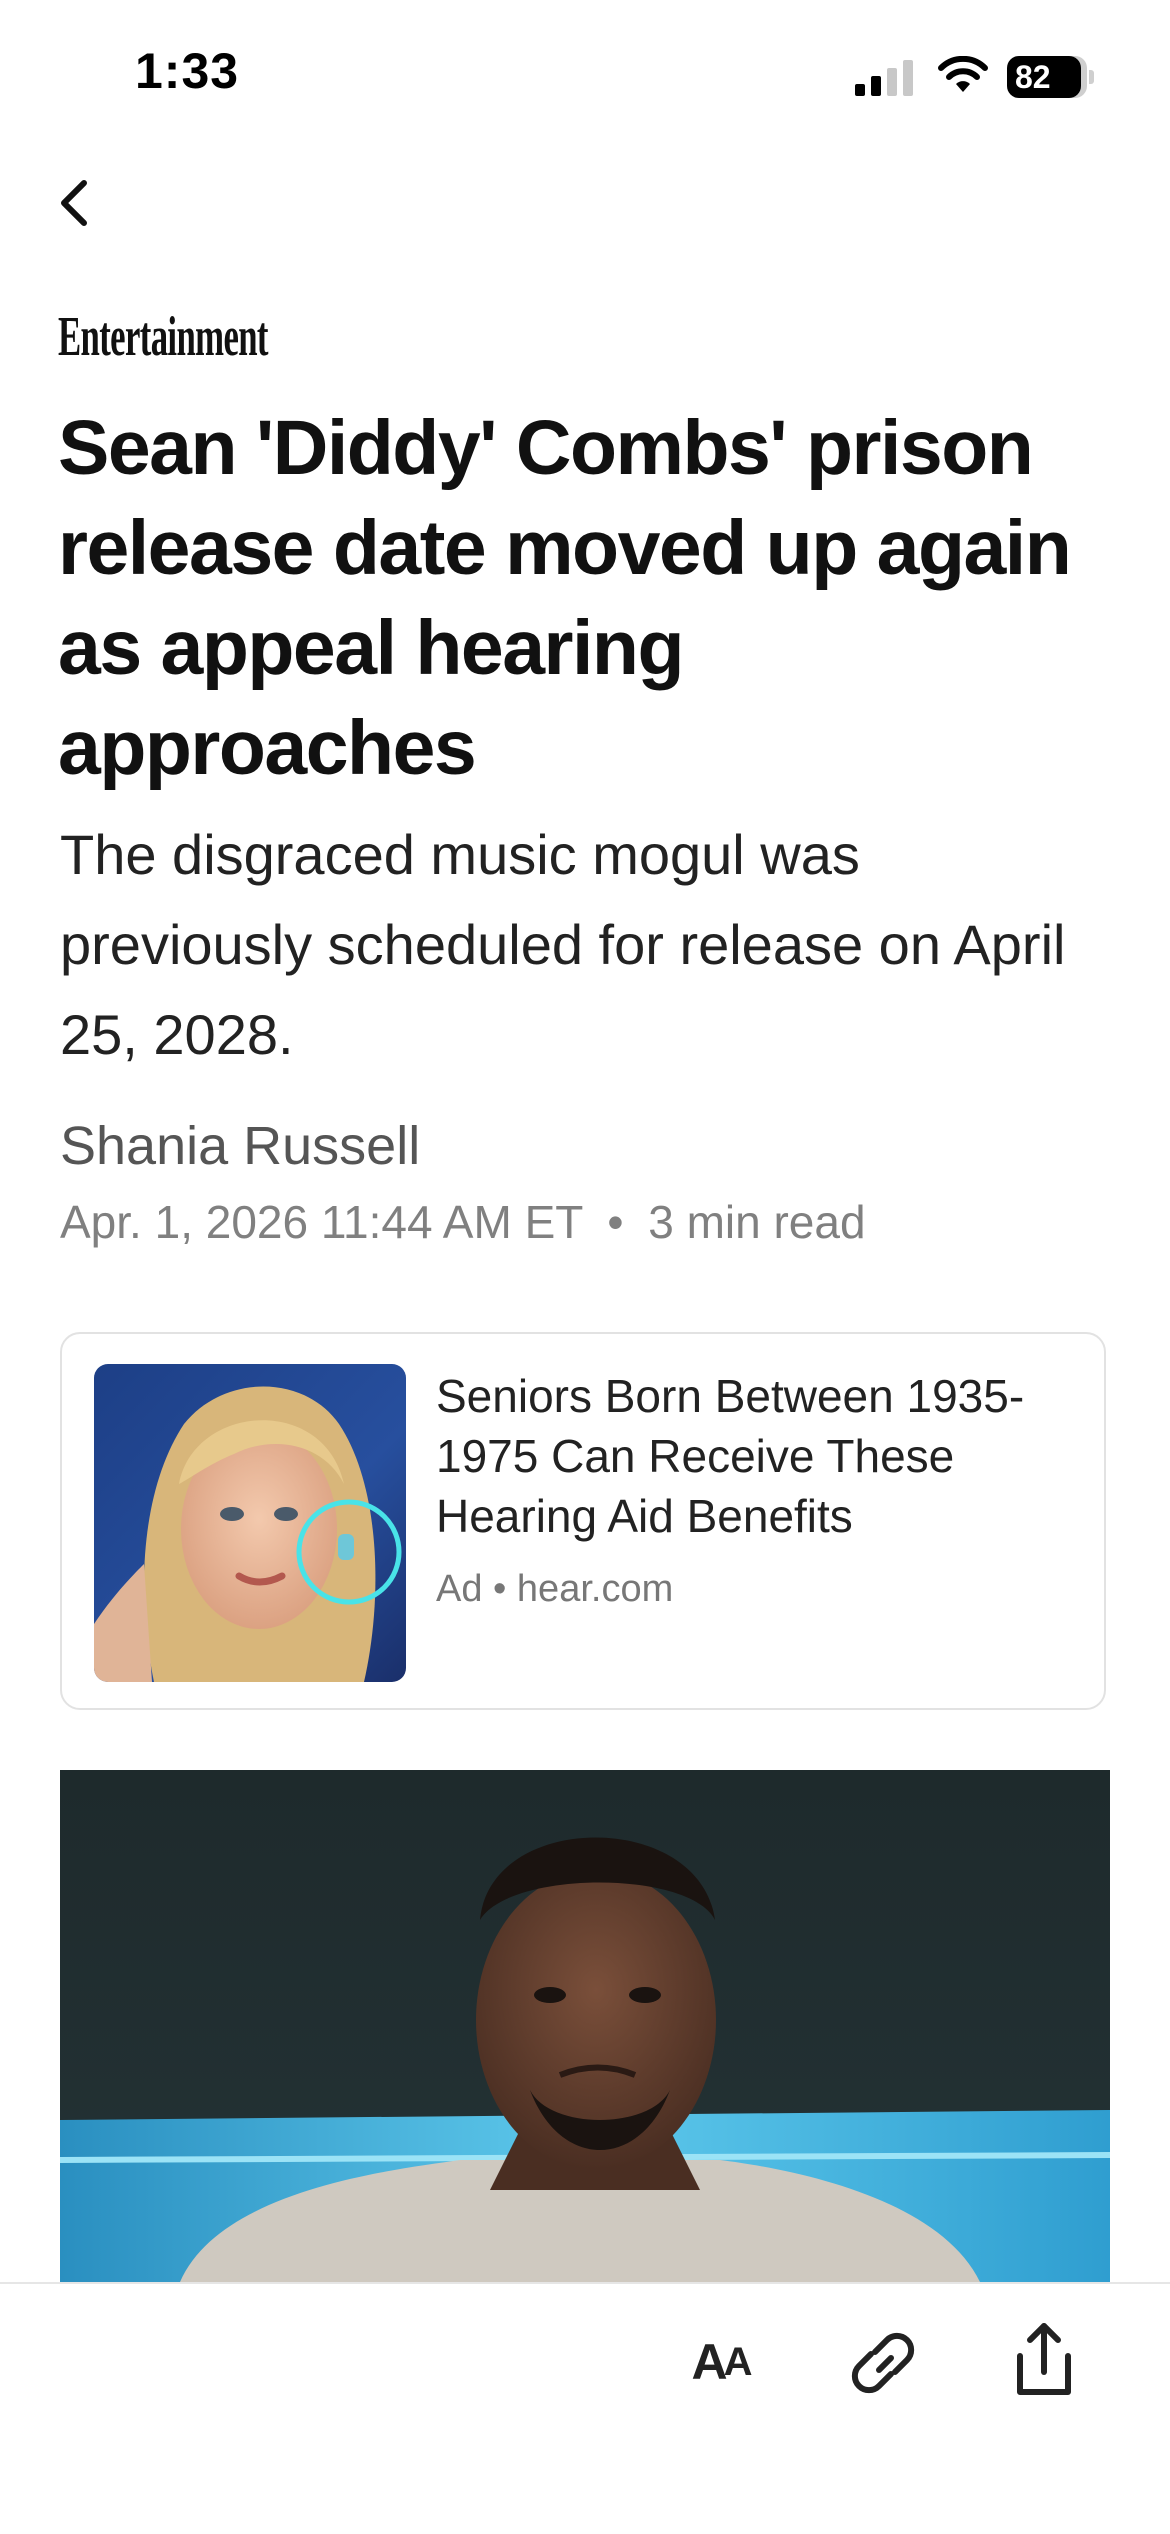  Describe the element at coordinates (1033, 77) in the screenshot. I see `battery-percent: 82` at that location.